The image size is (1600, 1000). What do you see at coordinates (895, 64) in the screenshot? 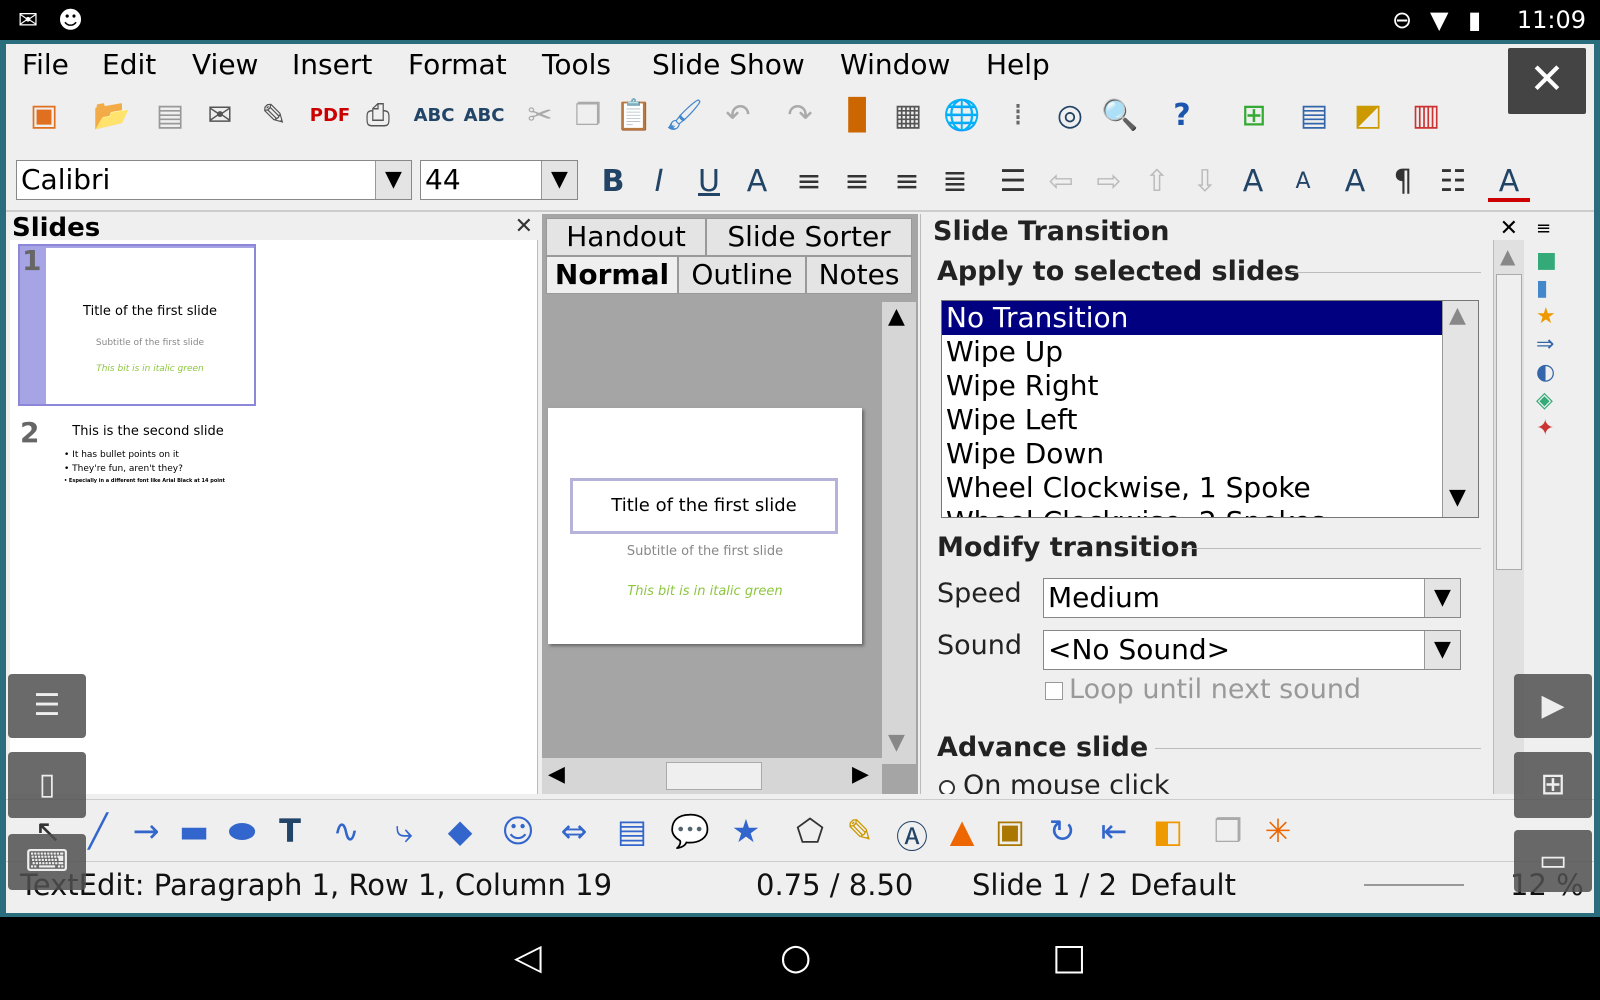
I see `menu-window: Window` at bounding box center [895, 64].